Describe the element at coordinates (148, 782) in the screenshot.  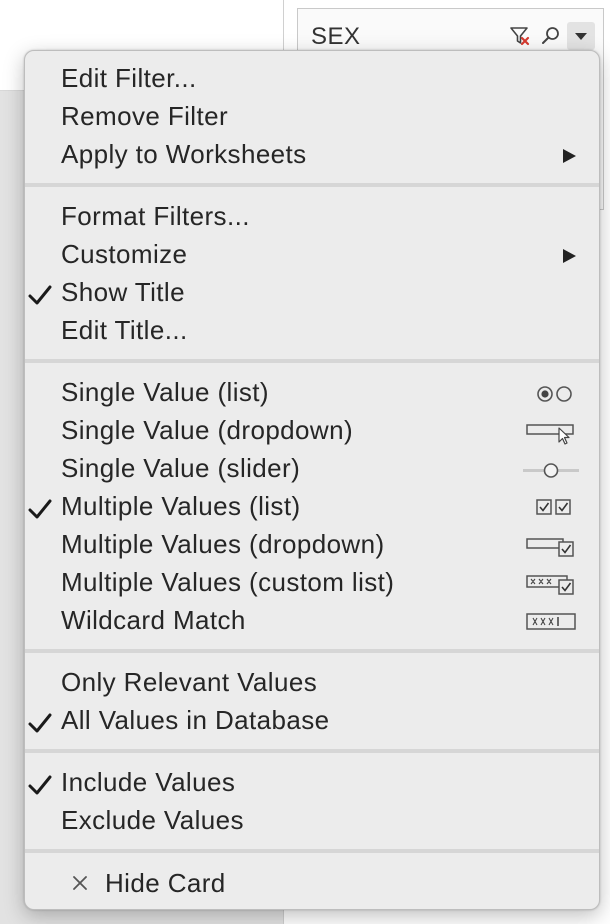
I see `menu-item-label: Include Values` at that location.